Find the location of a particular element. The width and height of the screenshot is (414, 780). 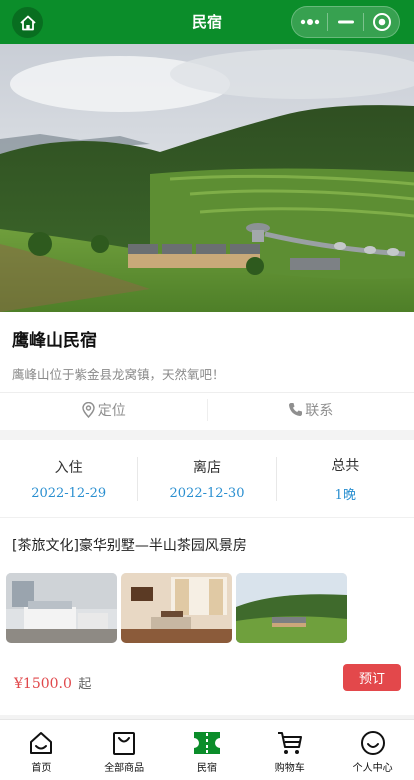

room-photo-living is located at coordinates (176, 608).